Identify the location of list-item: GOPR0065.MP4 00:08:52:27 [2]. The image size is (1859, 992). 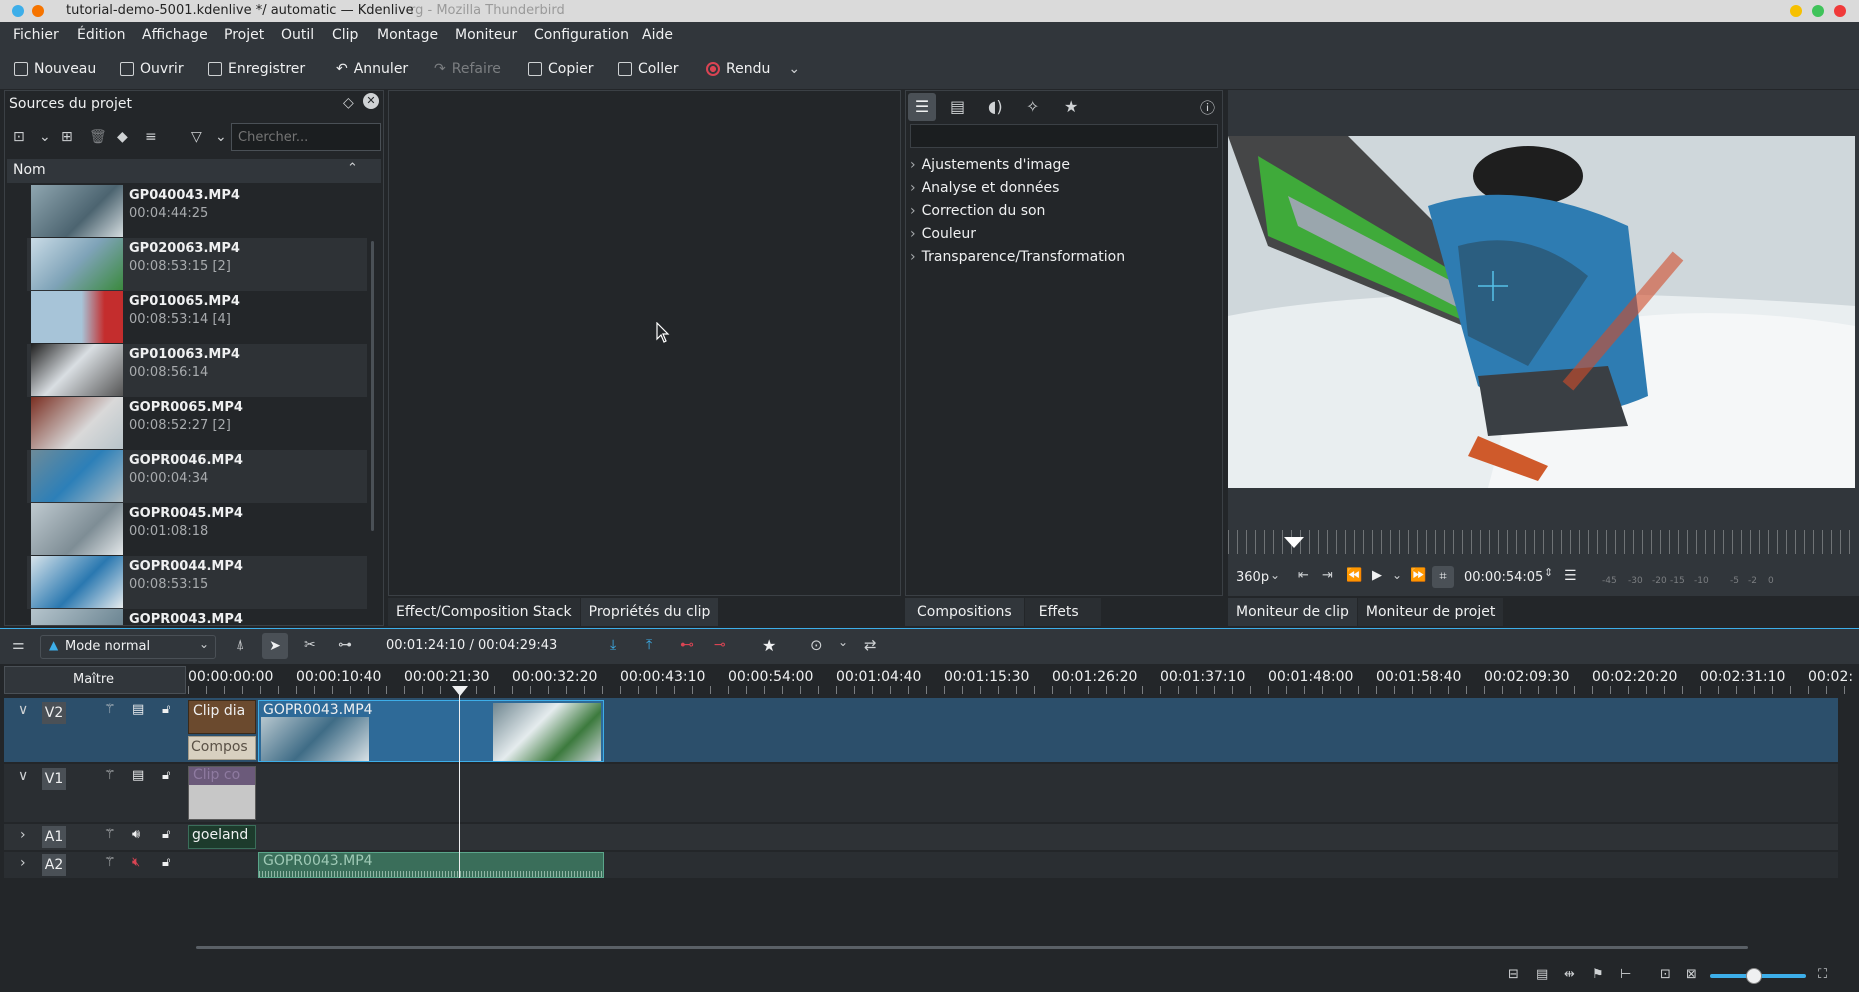
(197, 423).